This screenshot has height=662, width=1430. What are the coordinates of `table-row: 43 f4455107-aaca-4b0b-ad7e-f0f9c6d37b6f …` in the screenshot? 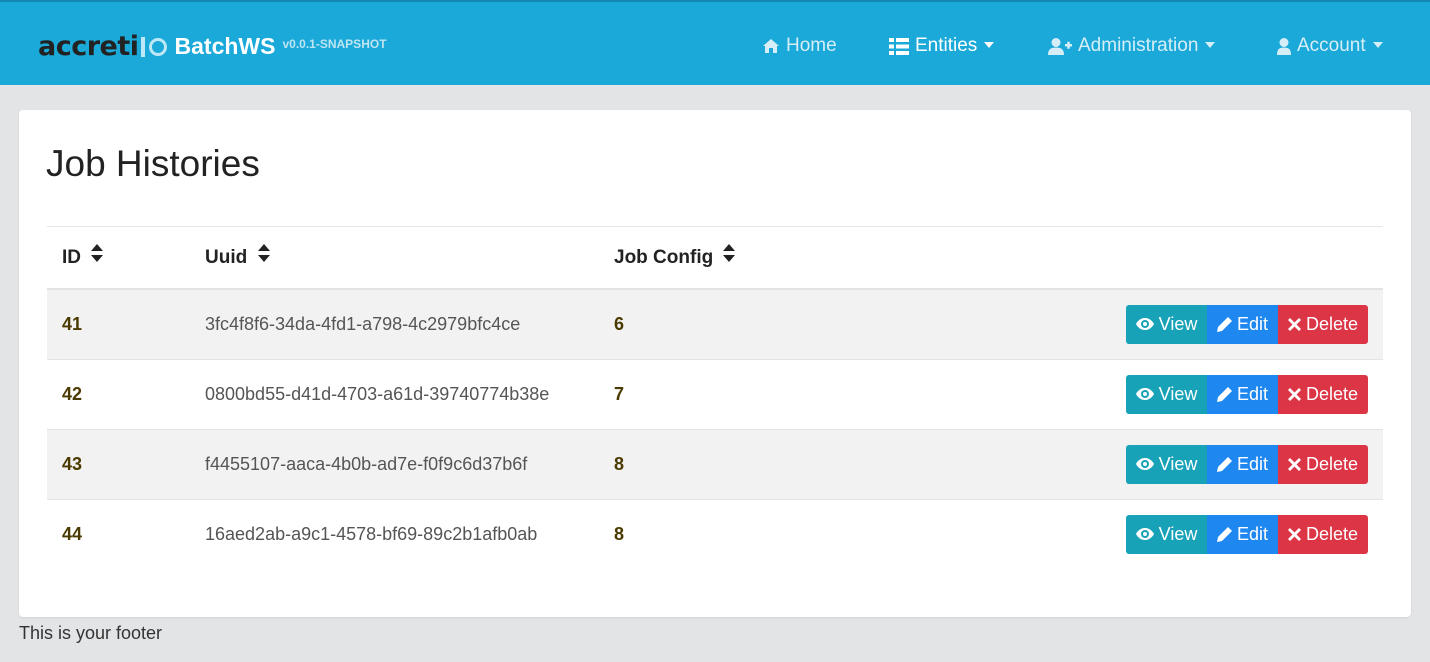 It's located at (715, 463).